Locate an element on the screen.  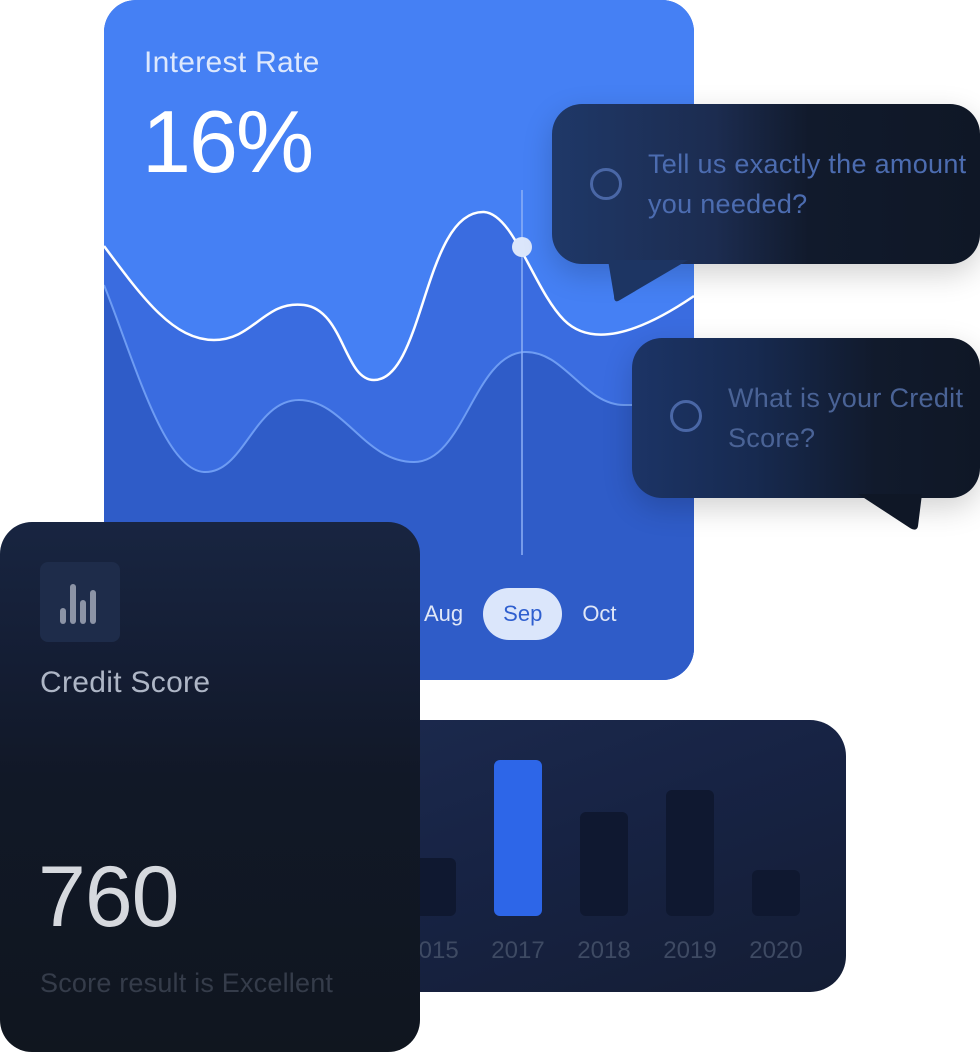
bar-2019 is located at coordinates (690, 853).